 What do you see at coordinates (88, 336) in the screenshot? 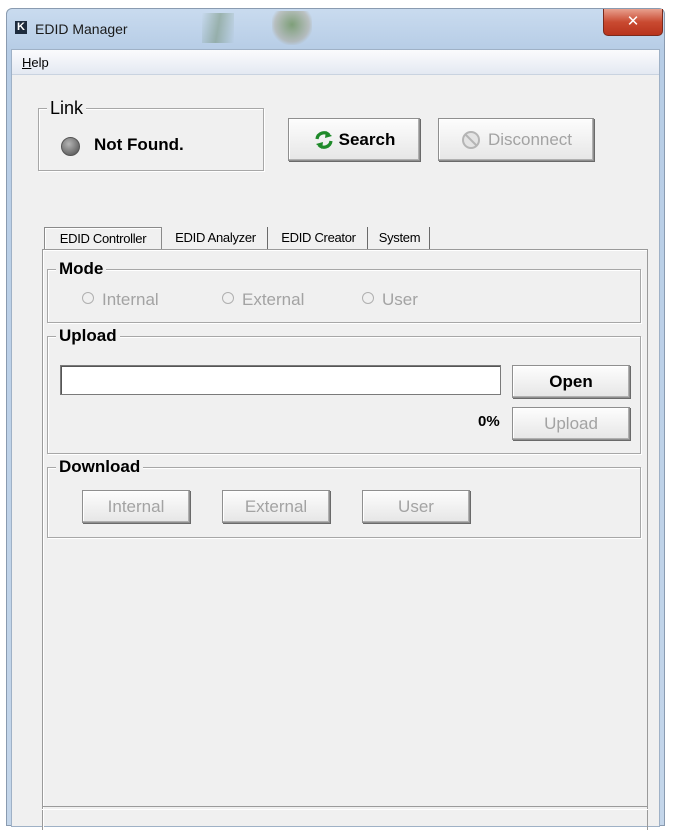
I see `upload-group-title: Upload` at bounding box center [88, 336].